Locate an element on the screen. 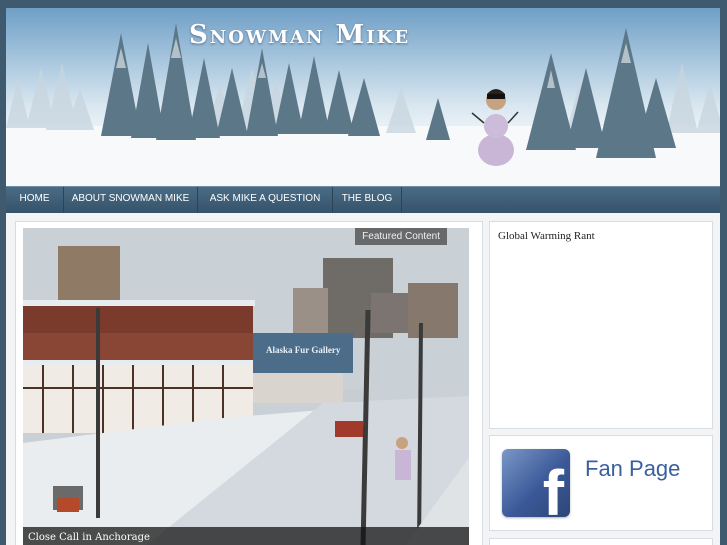  site-title: Snowman Mike is located at coordinates (299, 35).